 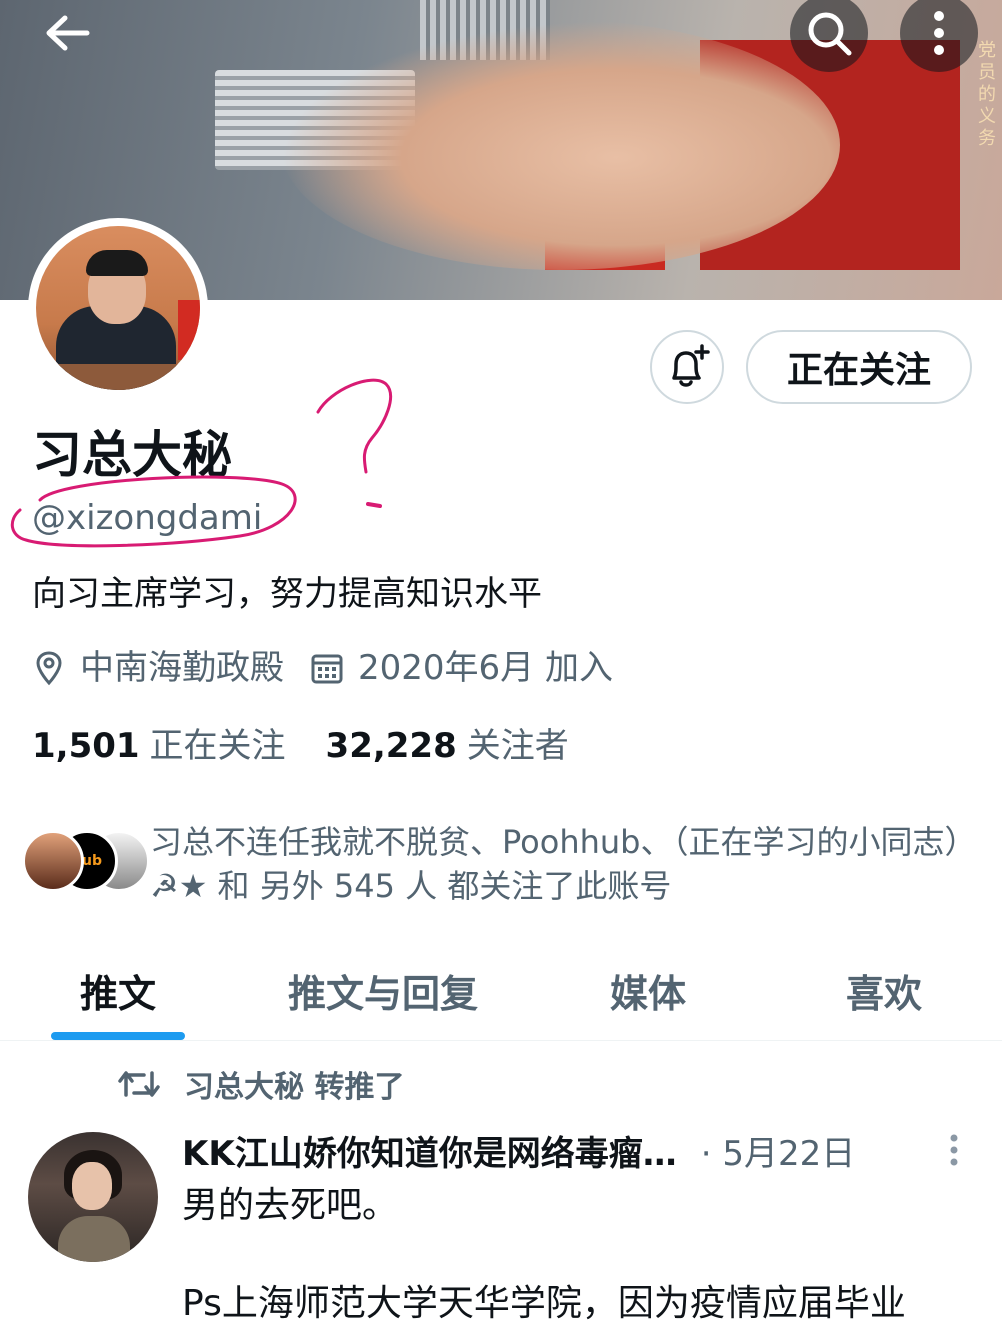 I want to click on tab-label: 推文, so click(x=117, y=993).